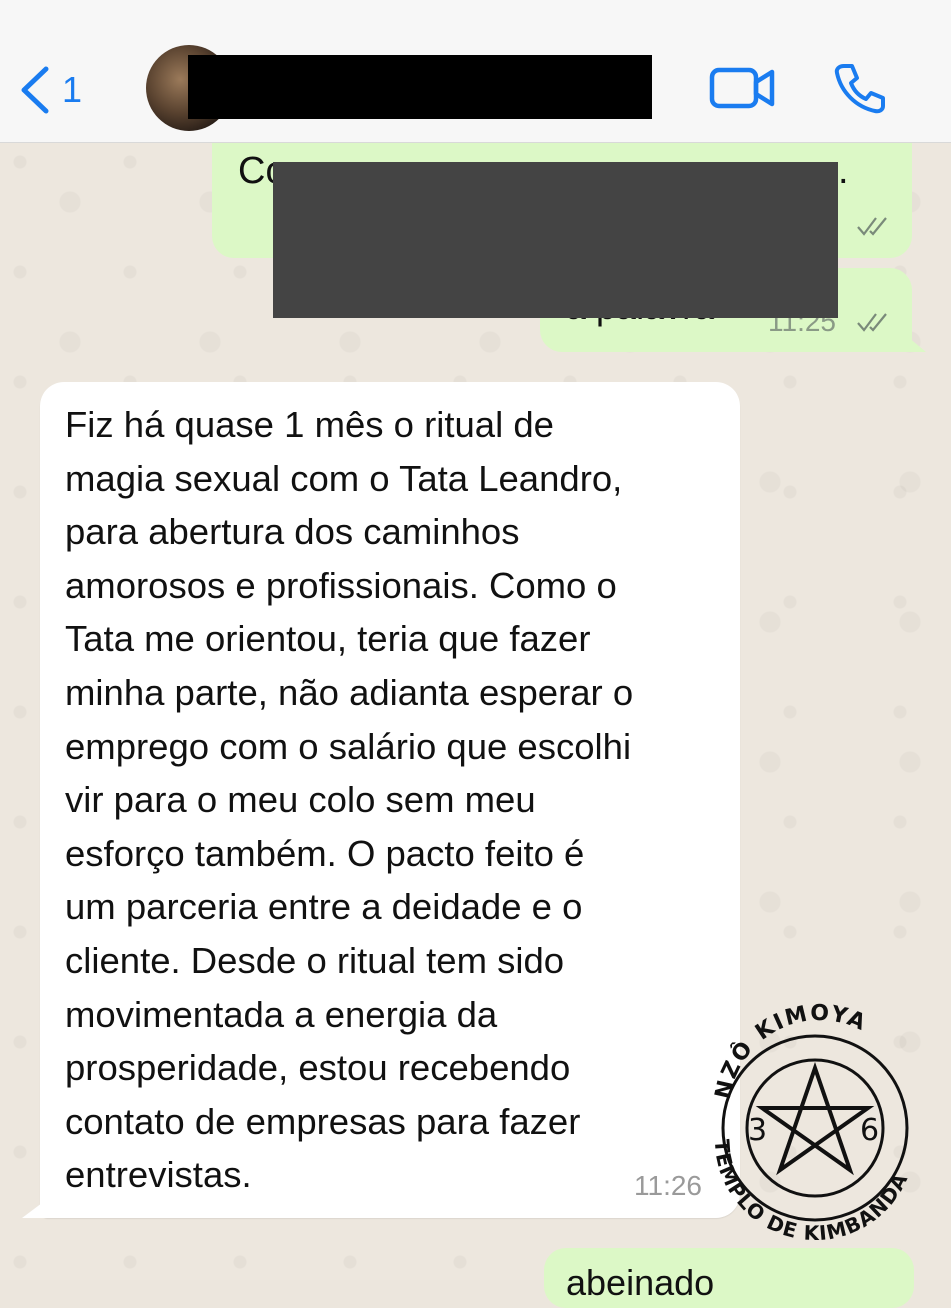 This screenshot has height=1308, width=951. I want to click on redaction-block, so click(555, 240).